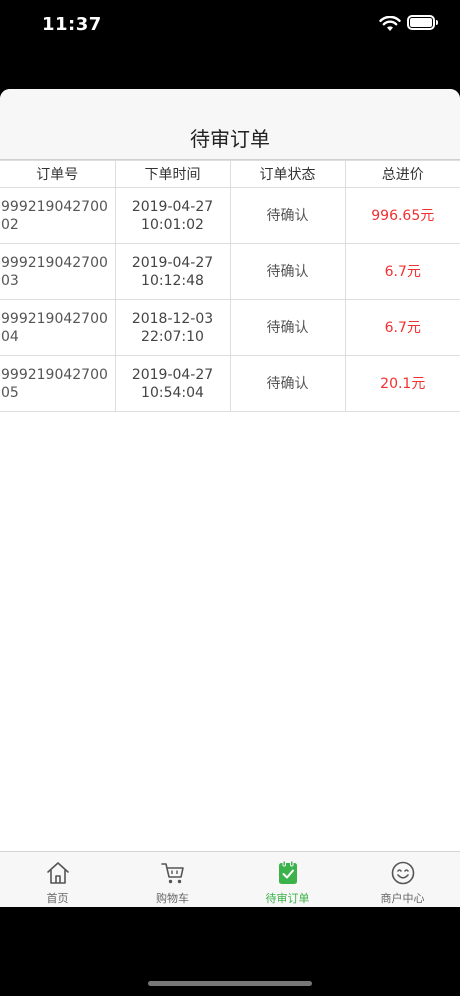 Image resolution: width=460 pixels, height=996 pixels. I want to click on column-header-order-no: 订单号, so click(58, 174).